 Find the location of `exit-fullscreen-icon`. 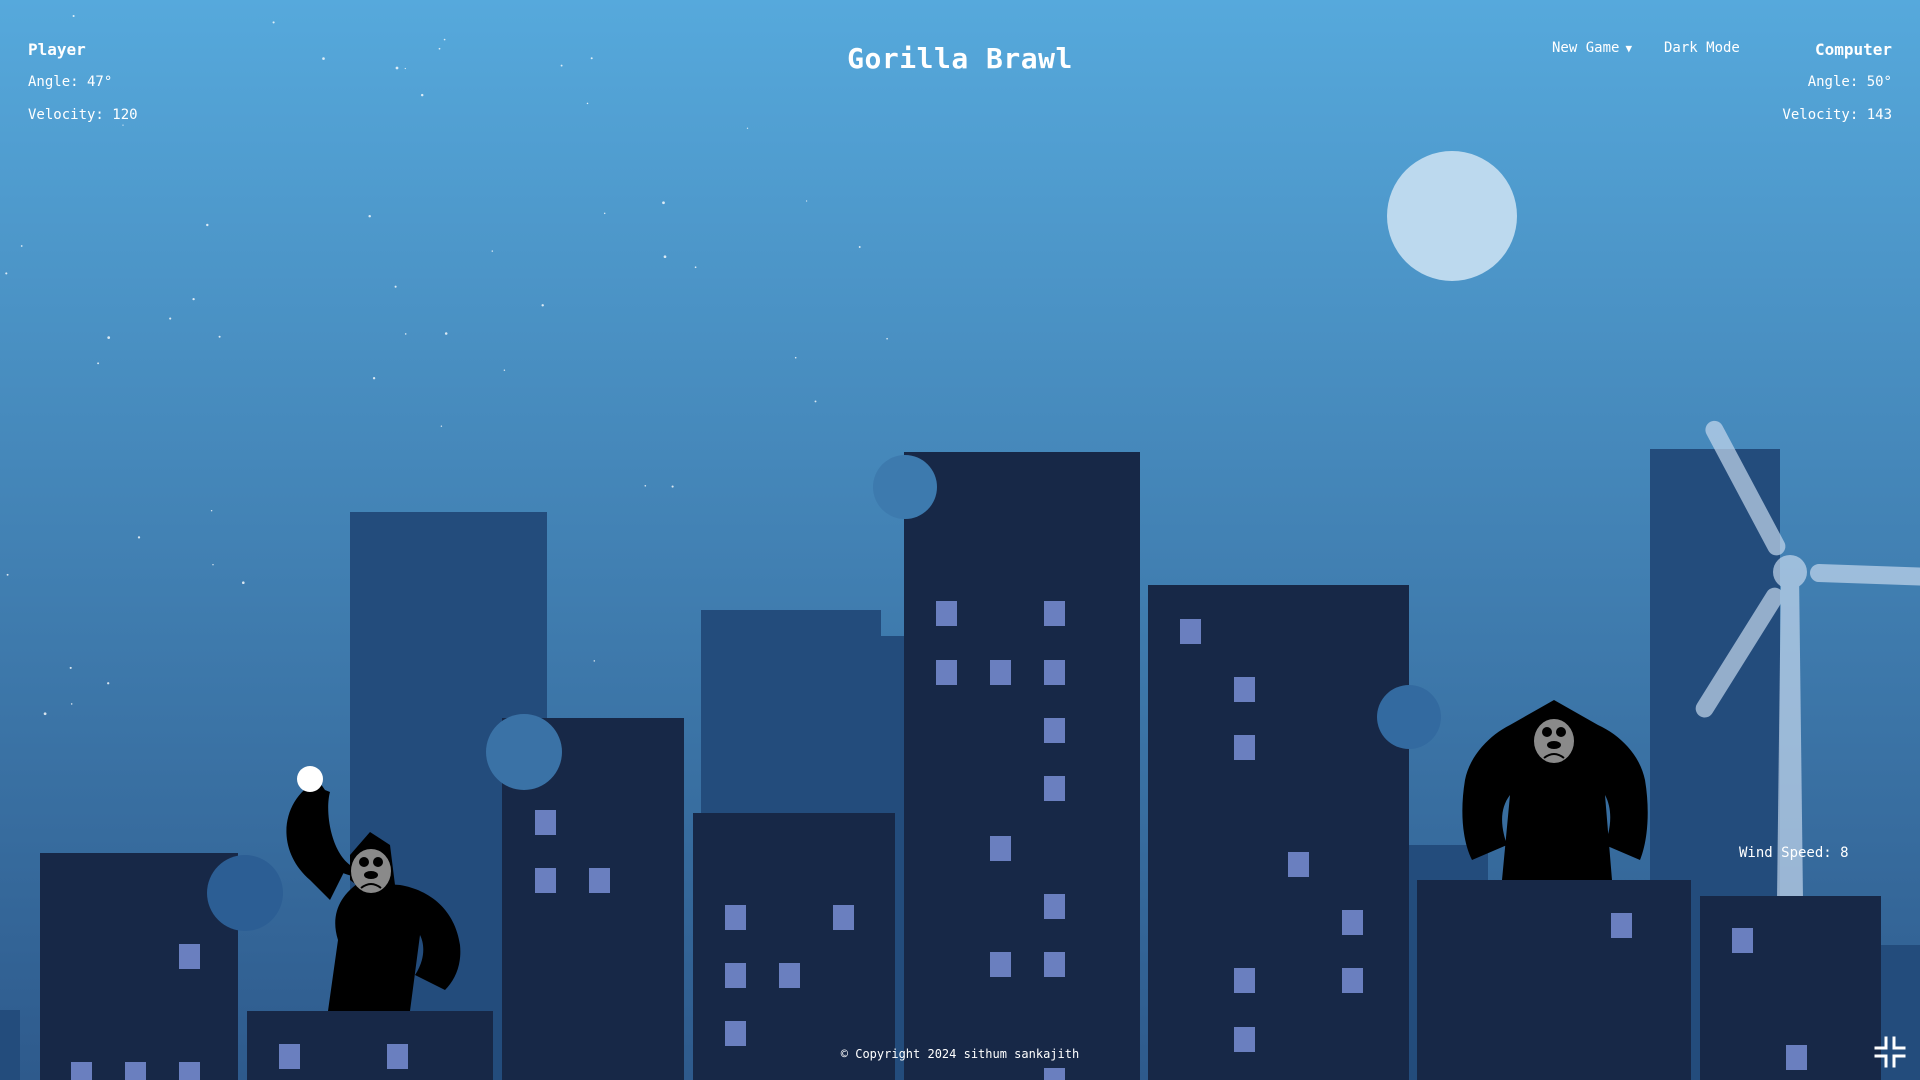

exit-fullscreen-icon is located at coordinates (1890, 1052).